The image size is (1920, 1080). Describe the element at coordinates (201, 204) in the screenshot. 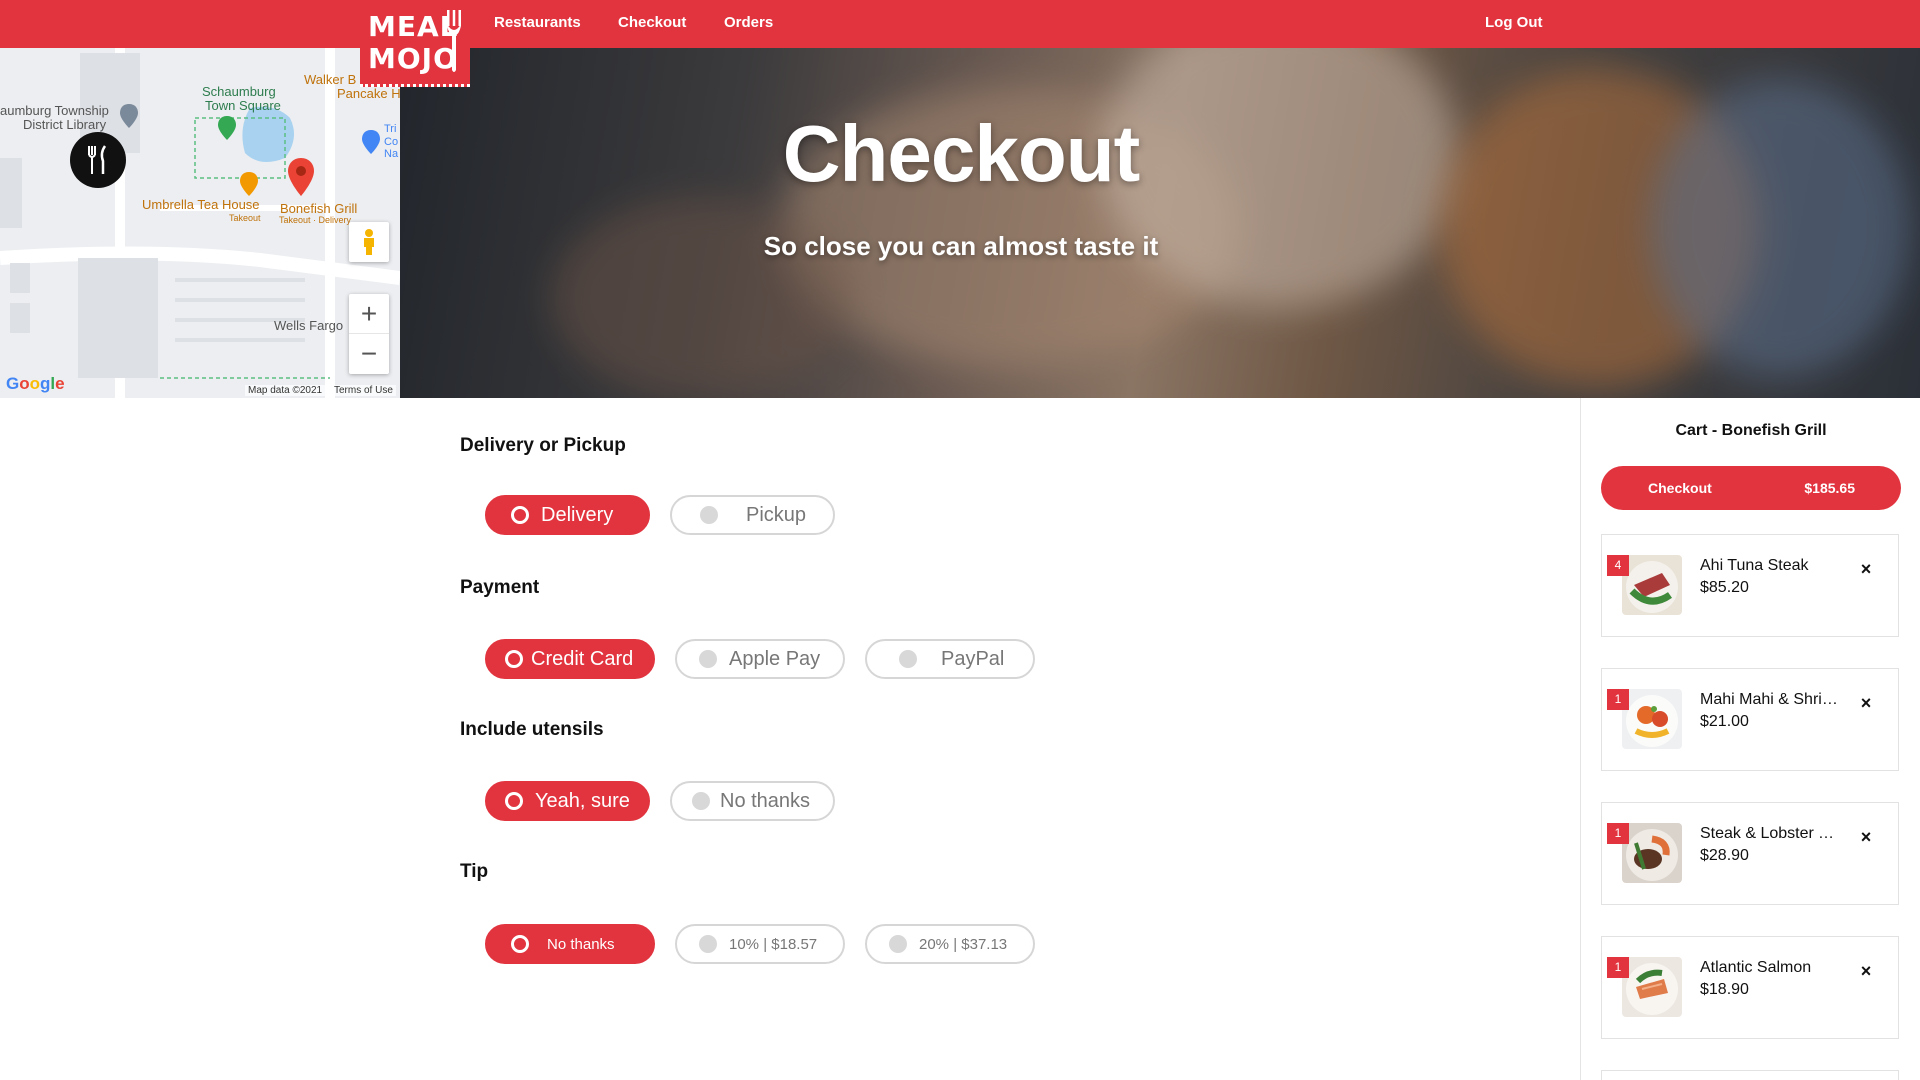

I see `map-label-tea-house: Umbrella Tea House` at that location.